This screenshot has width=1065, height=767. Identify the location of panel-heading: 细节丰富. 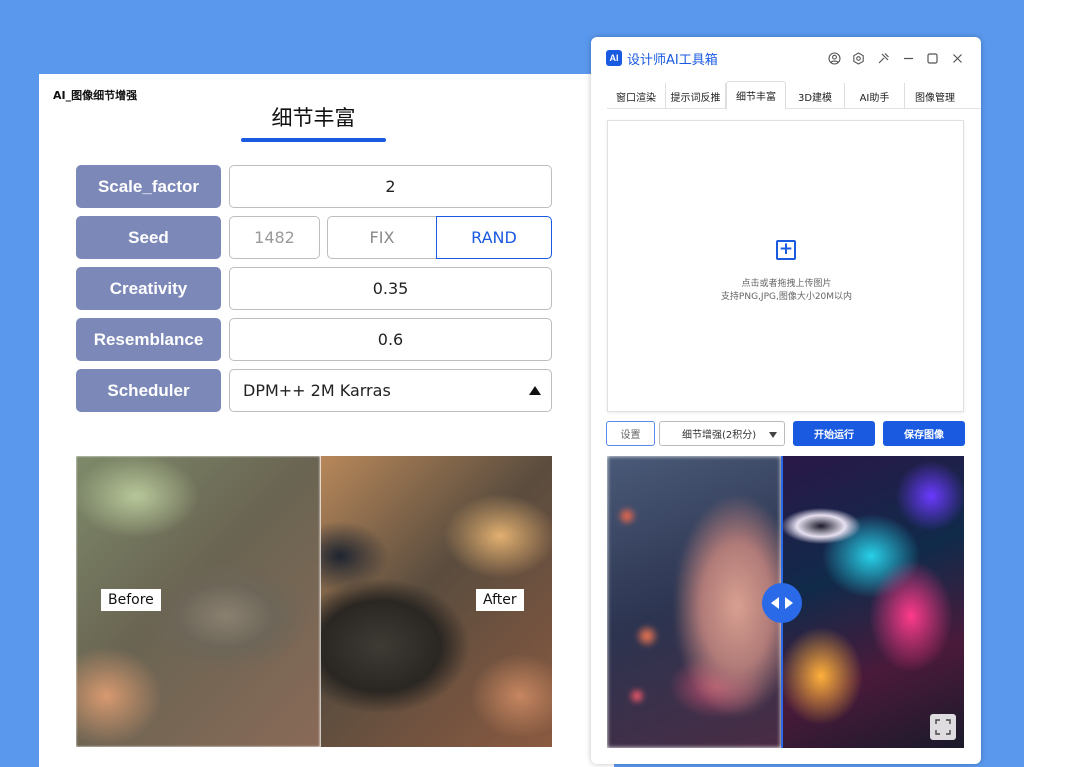
(313, 118).